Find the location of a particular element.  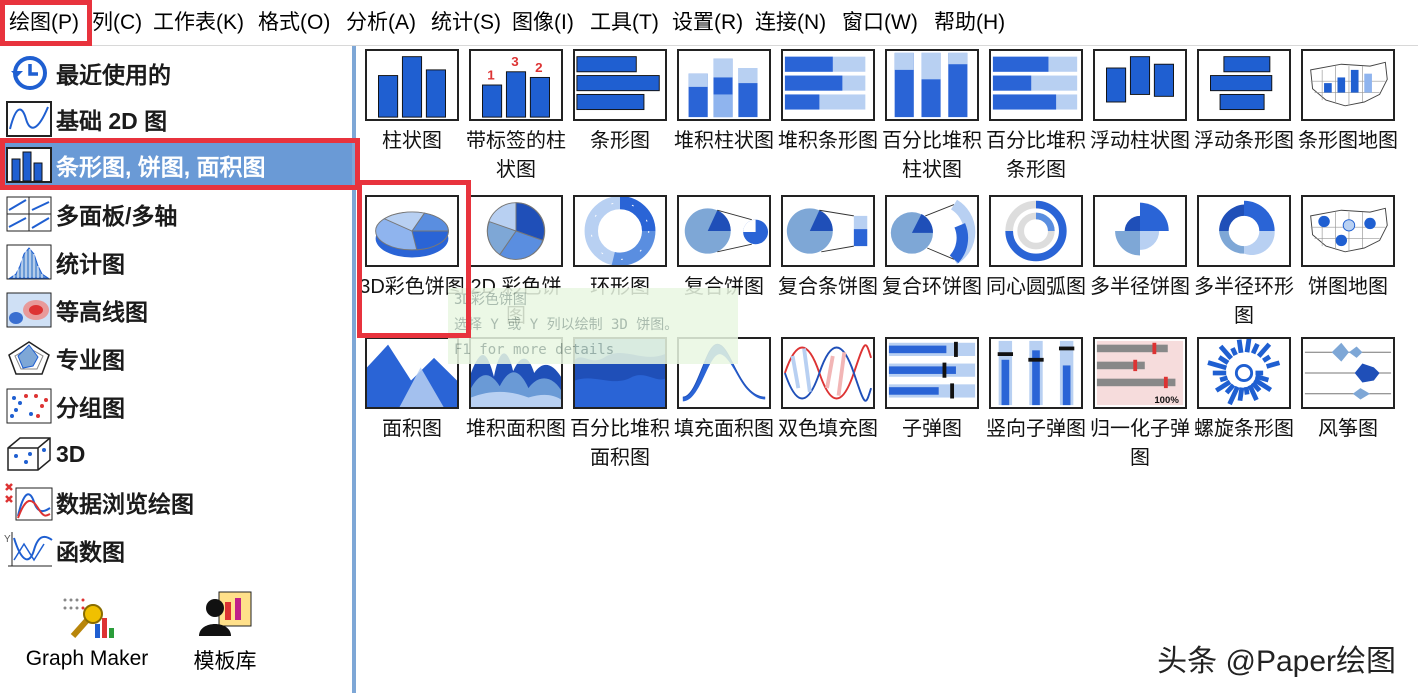

graph-maker-icon is located at coordinates (87, 620).